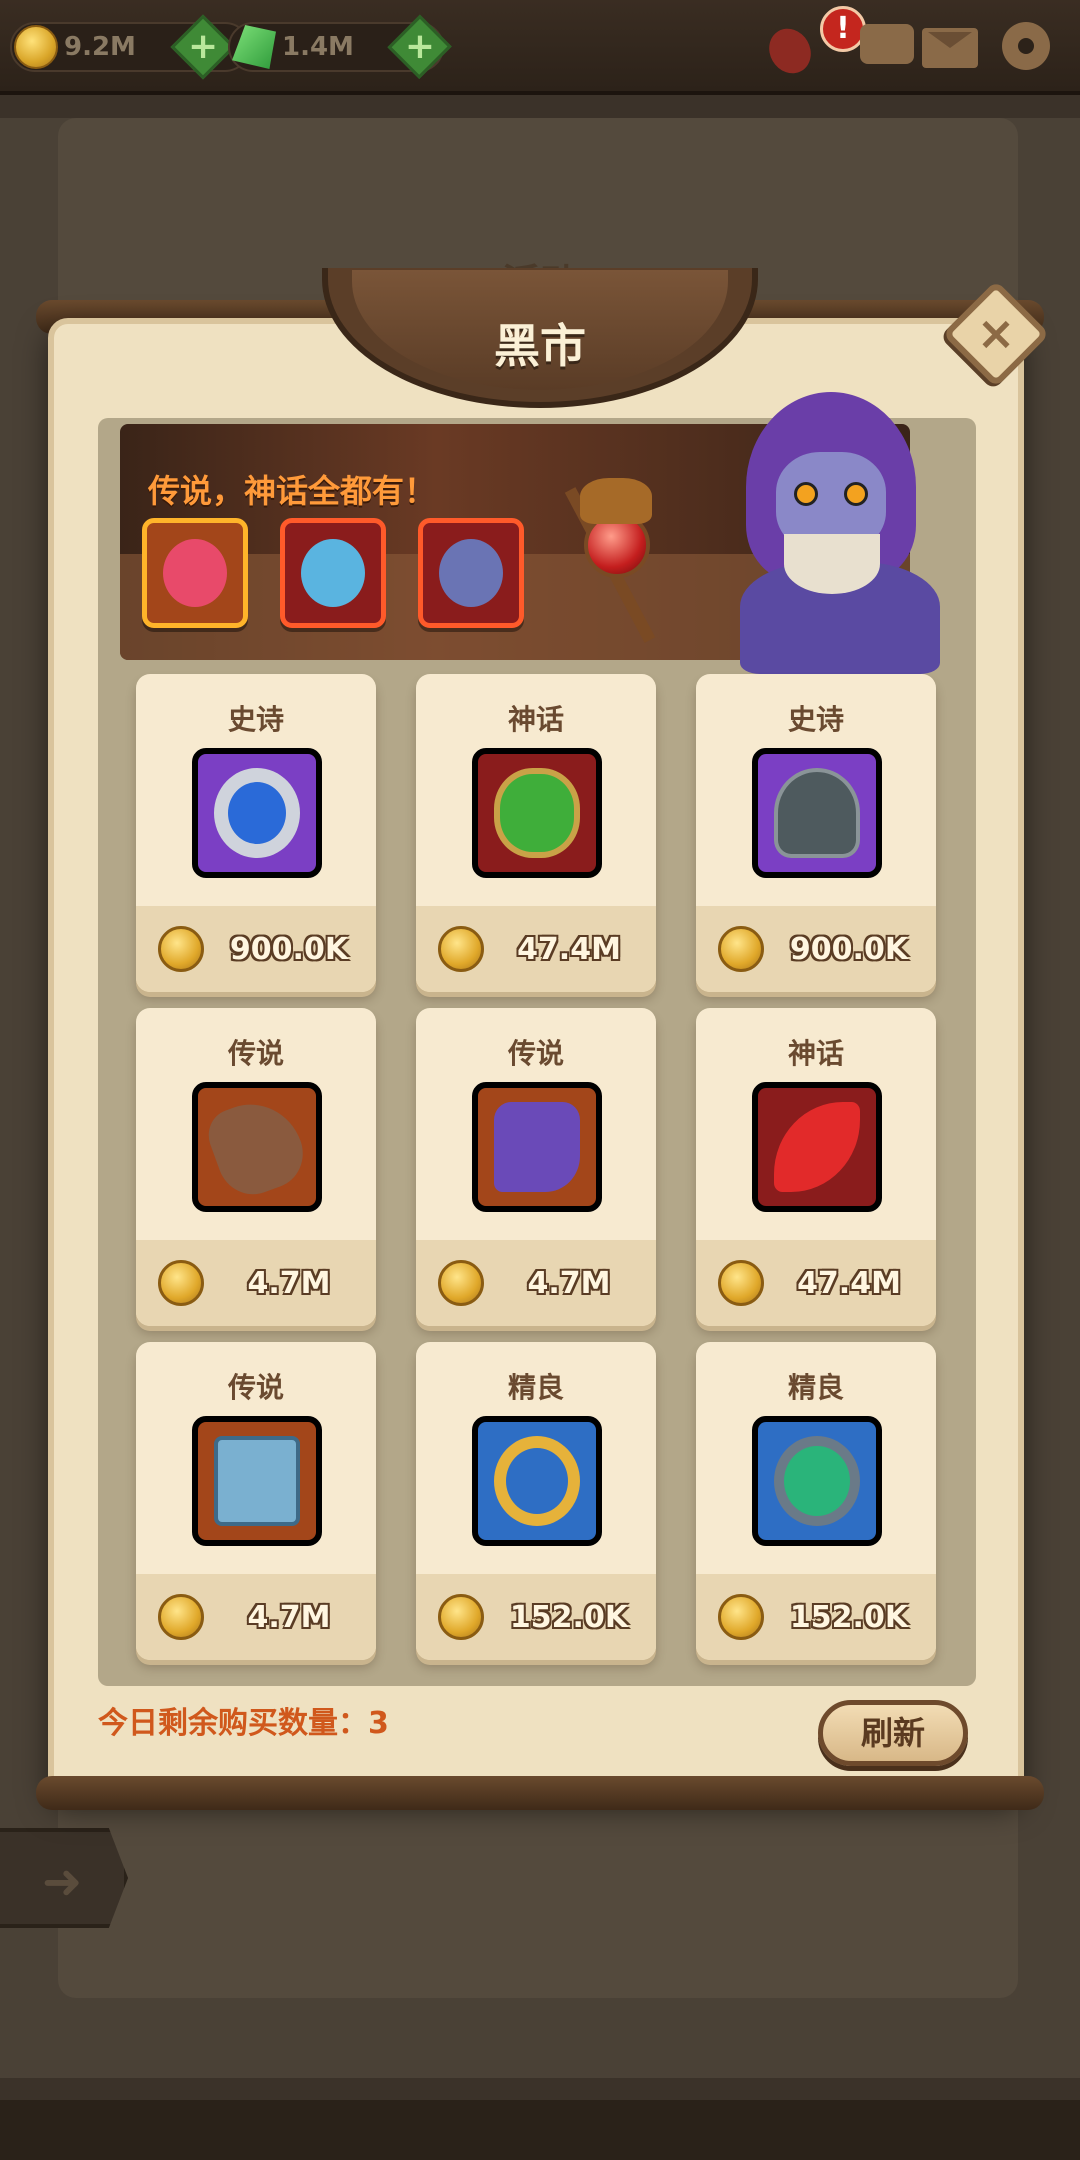  I want to click on add-gold-button: +, so click(203, 47).